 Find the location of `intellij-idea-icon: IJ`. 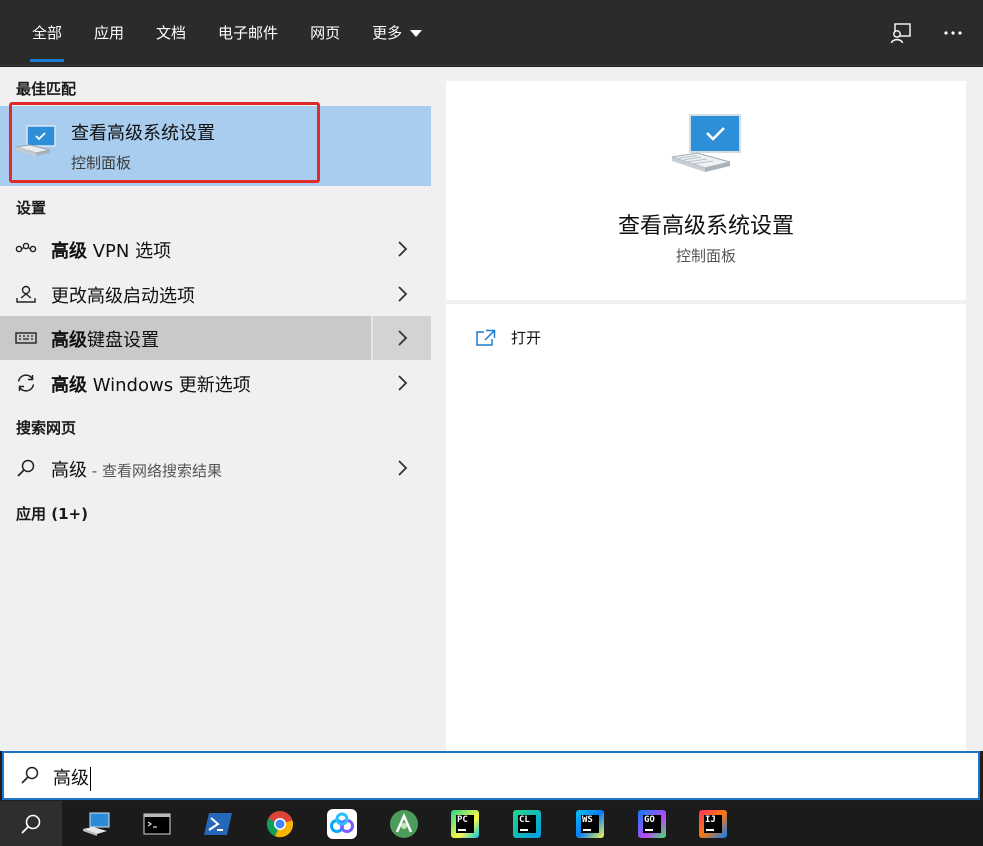

intellij-idea-icon: IJ is located at coordinates (713, 824).